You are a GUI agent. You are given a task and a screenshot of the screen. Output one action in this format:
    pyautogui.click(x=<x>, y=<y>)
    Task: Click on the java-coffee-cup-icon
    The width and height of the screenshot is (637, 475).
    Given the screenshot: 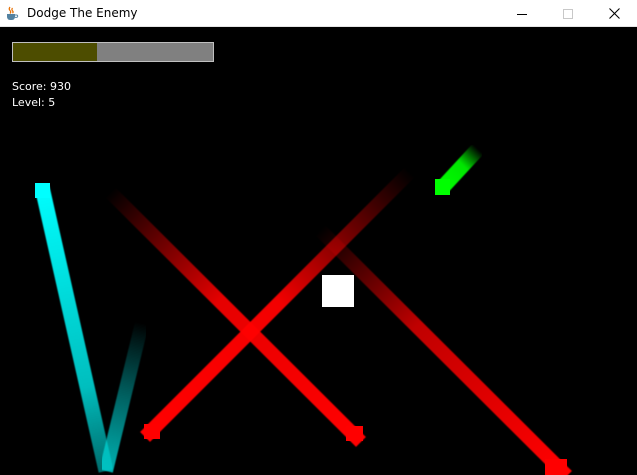 What is the action you would take?
    pyautogui.click(x=12, y=13)
    